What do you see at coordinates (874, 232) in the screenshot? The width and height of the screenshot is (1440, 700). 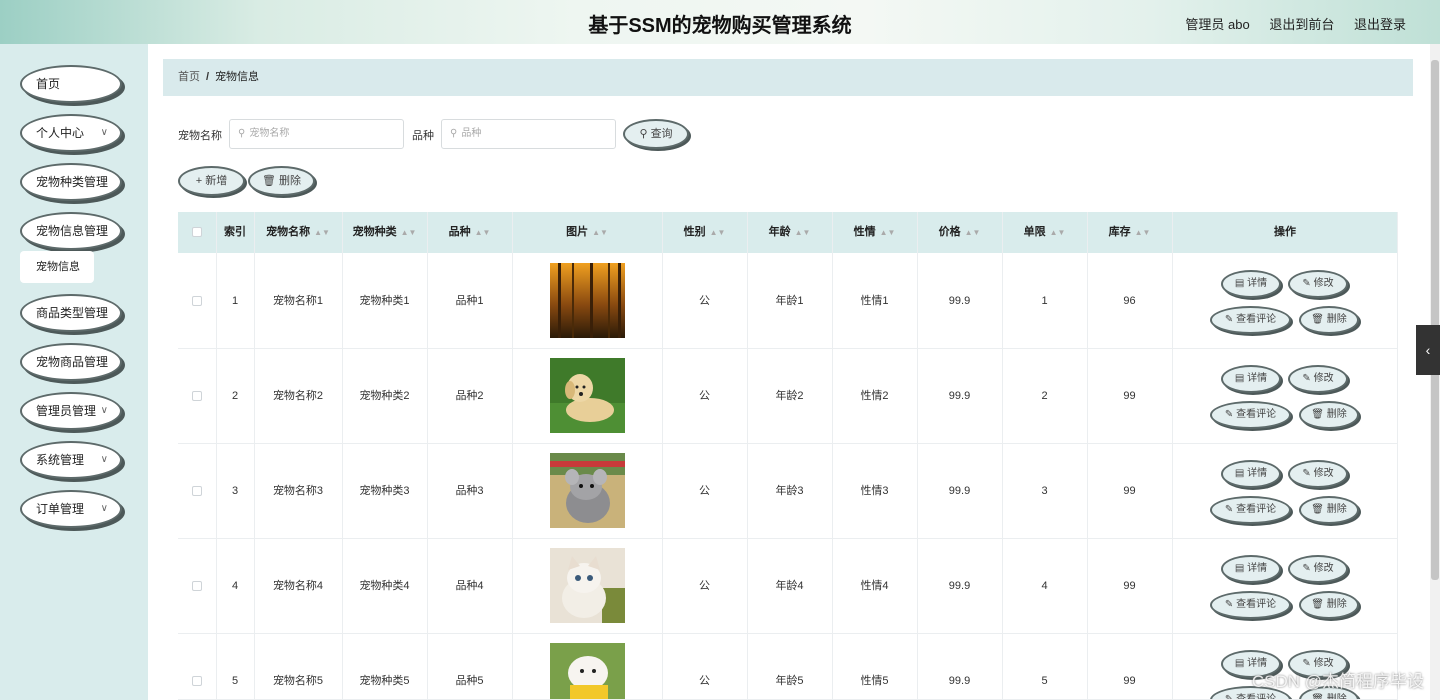 I see `col-temper: 性情 ▲▼` at bounding box center [874, 232].